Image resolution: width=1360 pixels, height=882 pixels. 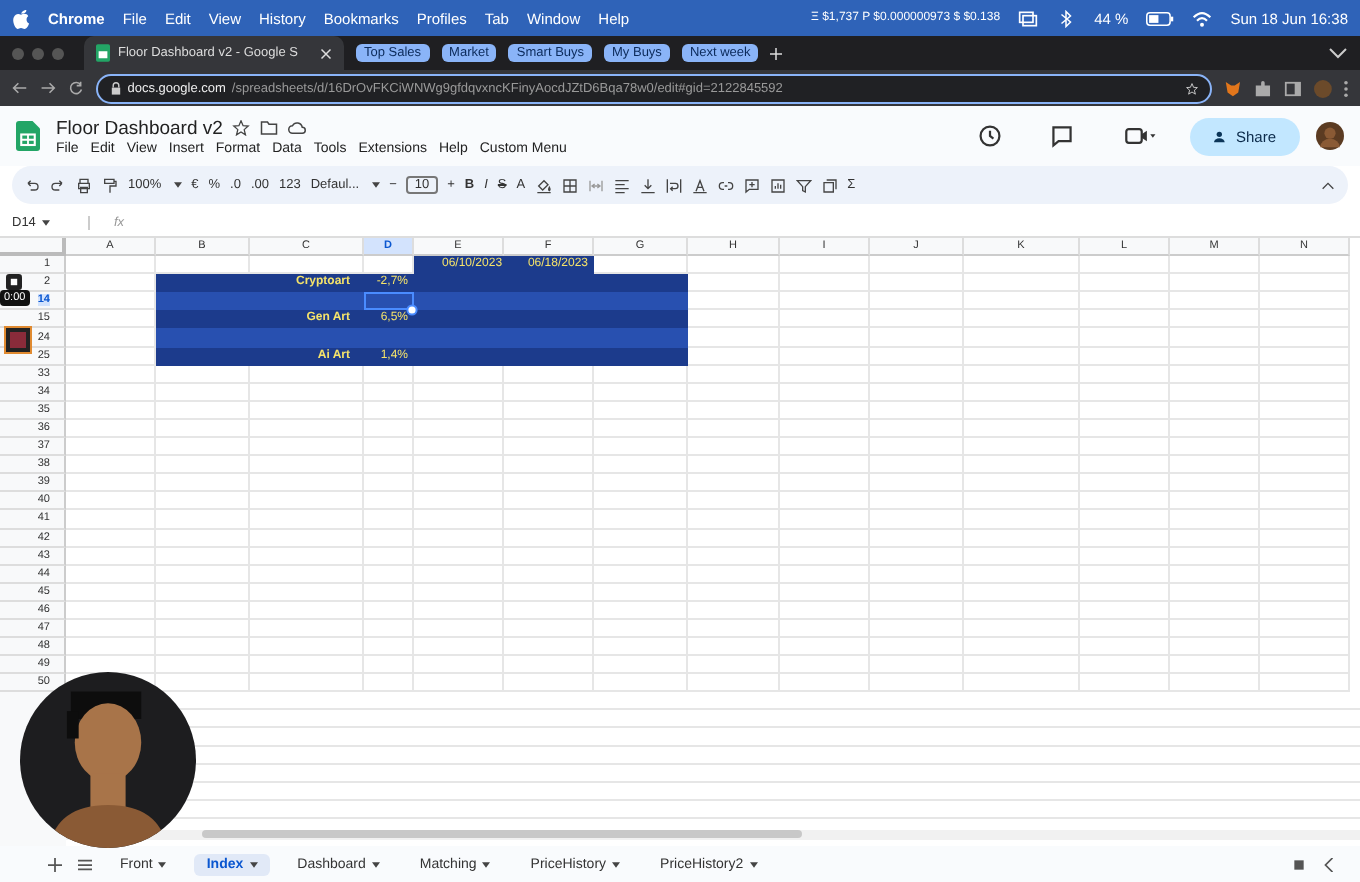 What do you see at coordinates (75, 88) in the screenshot?
I see `reload-icon` at bounding box center [75, 88].